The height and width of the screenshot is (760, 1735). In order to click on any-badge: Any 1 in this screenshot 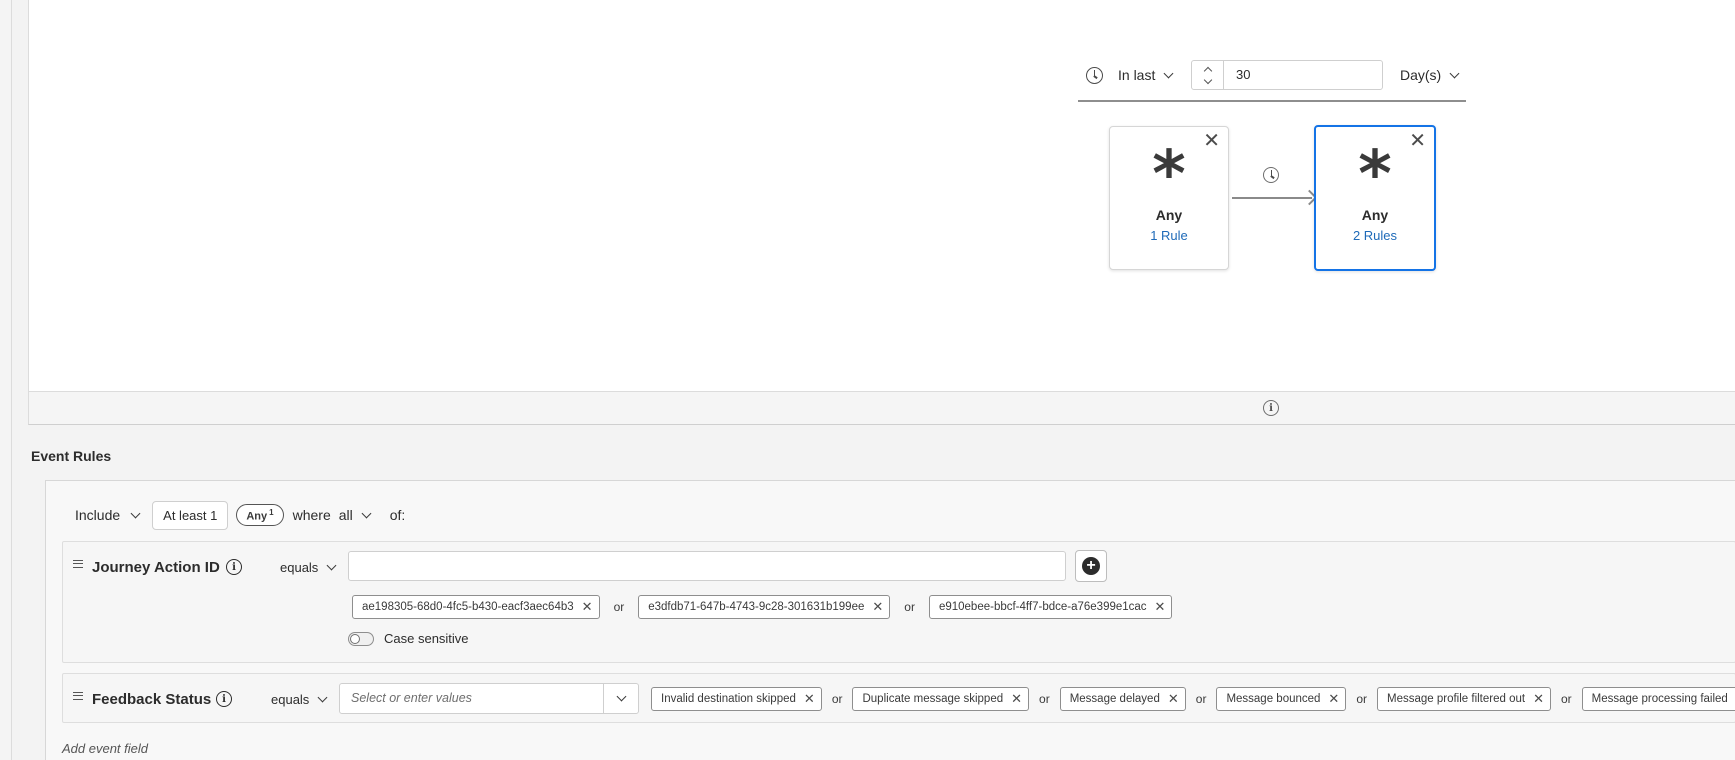, I will do `click(260, 515)`.